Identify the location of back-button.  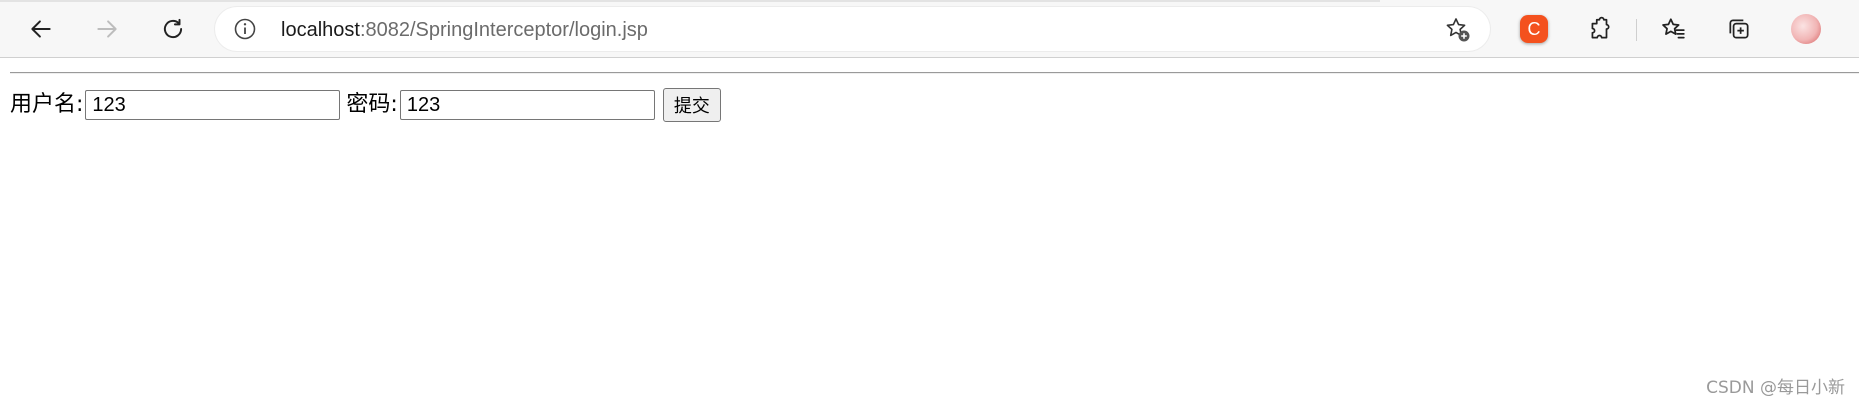
(41, 29).